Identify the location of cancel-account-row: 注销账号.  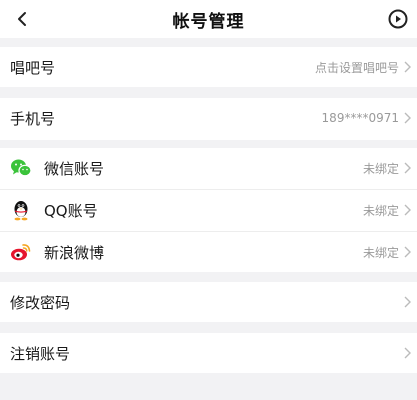
(208, 353).